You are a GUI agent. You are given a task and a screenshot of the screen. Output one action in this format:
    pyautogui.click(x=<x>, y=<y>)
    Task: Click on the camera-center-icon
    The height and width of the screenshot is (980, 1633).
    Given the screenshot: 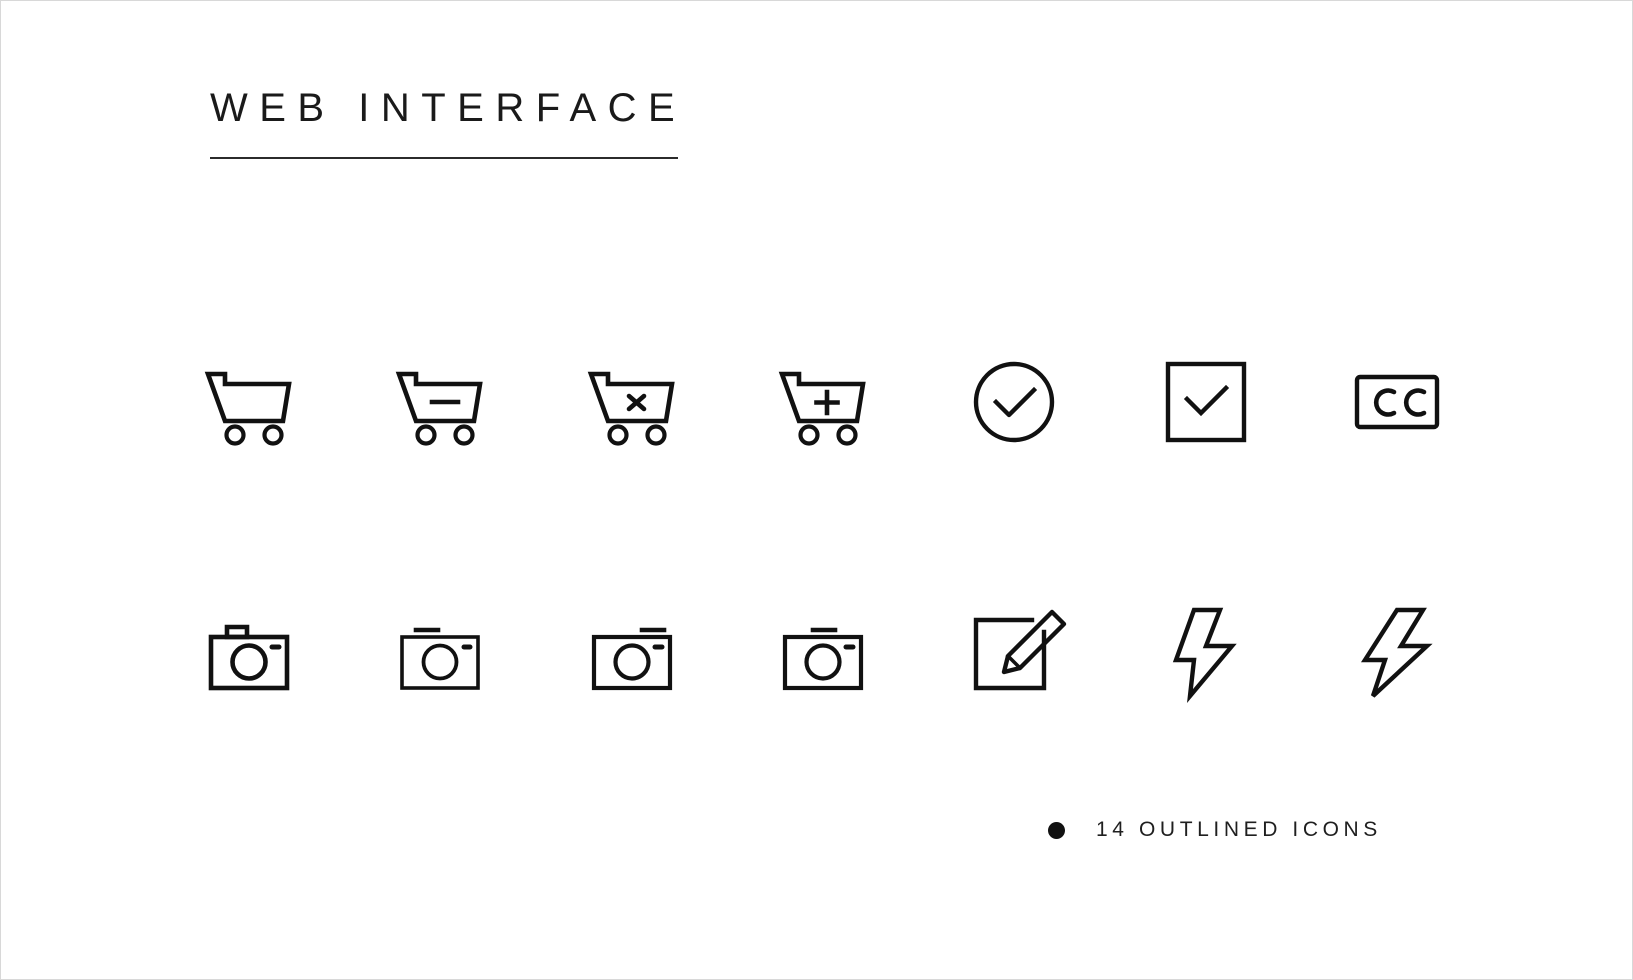 What is the action you would take?
    pyautogui.click(x=823, y=659)
    